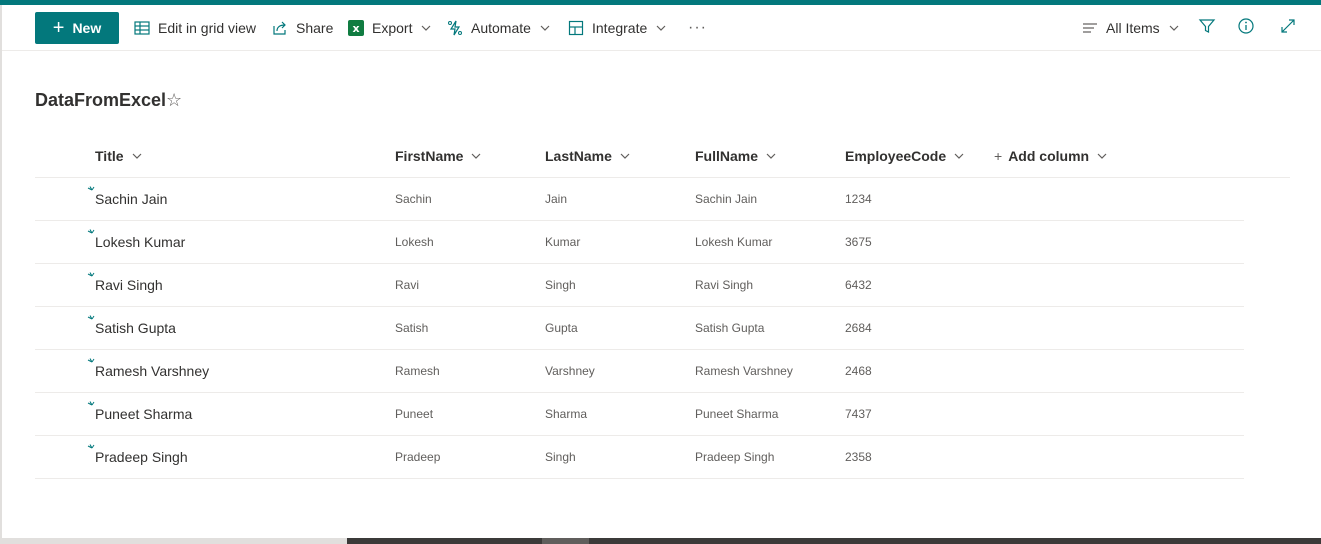  Describe the element at coordinates (412, 328) in the screenshot. I see `cell-firstname: Satish` at that location.